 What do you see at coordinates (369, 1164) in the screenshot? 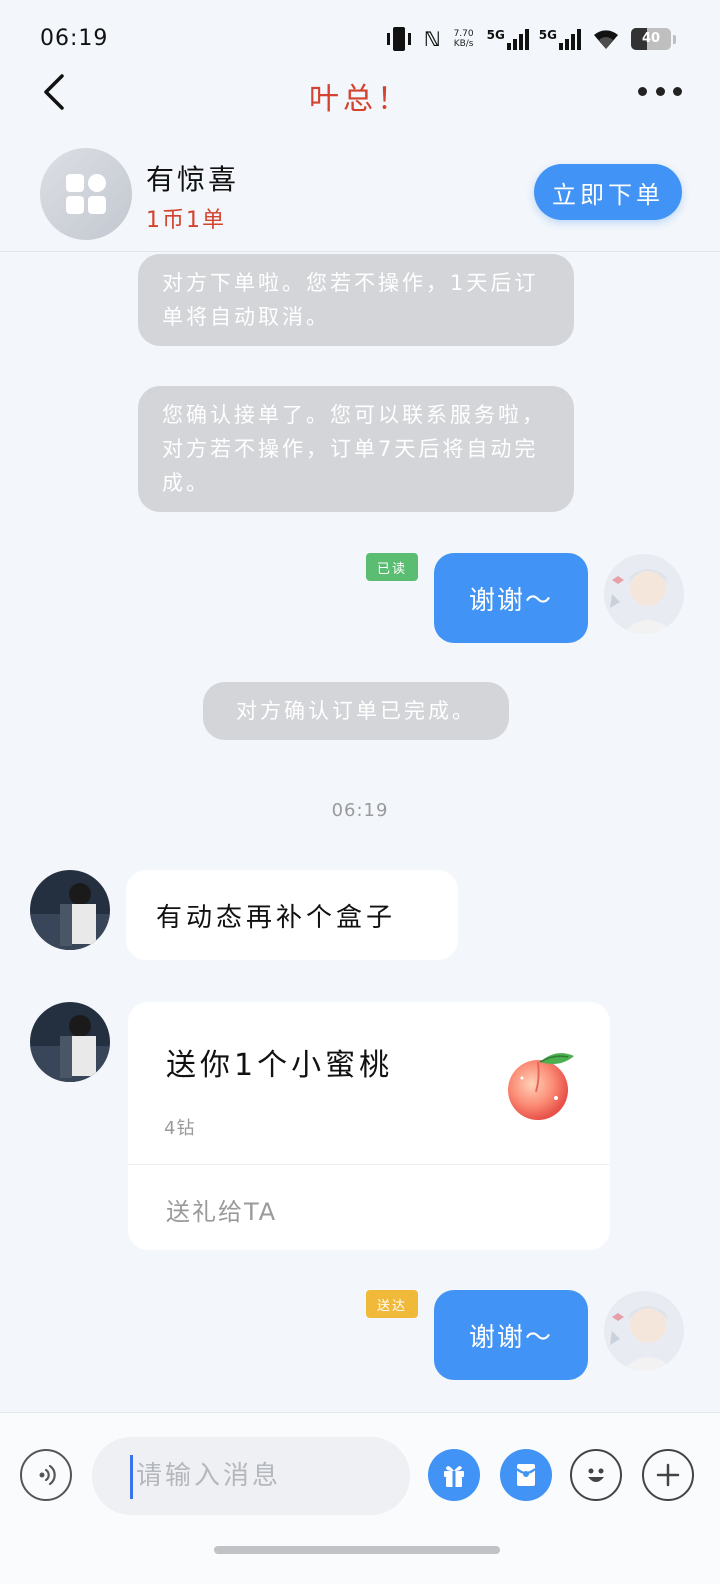
I see `divider` at bounding box center [369, 1164].